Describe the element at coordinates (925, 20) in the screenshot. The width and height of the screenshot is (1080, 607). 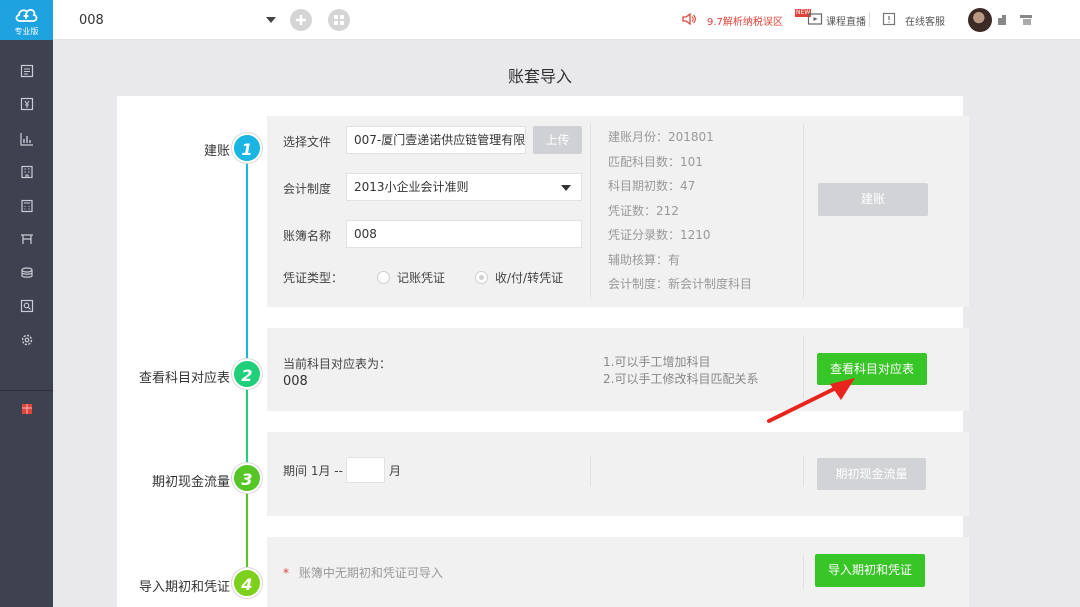
I see `online-service-link: 在线客服` at that location.